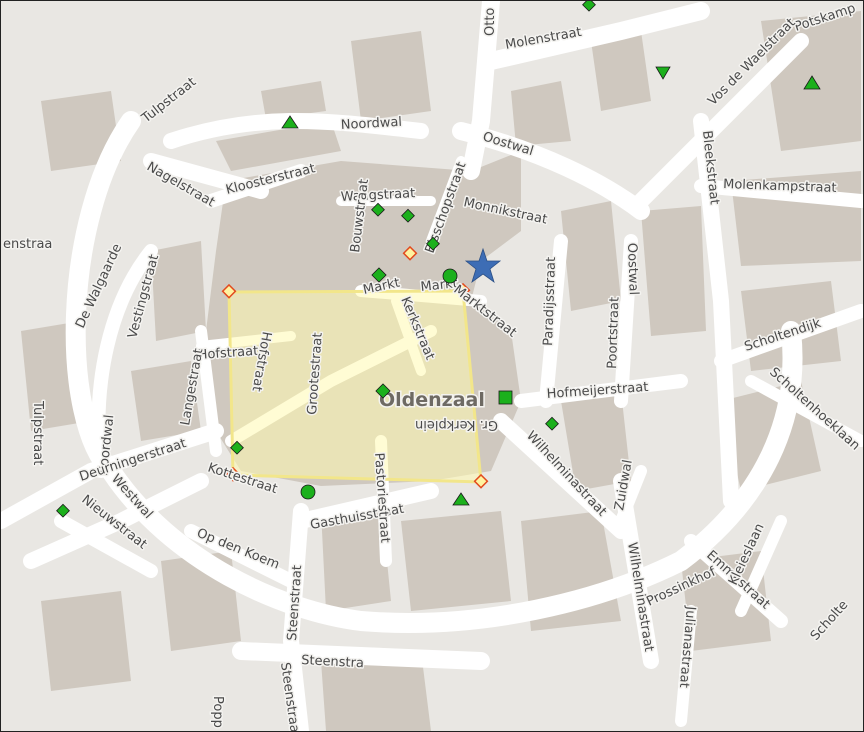 This screenshot has width=864, height=732. Describe the element at coordinates (432, 400) in the screenshot. I see `town-label: Oldenzaal` at that location.